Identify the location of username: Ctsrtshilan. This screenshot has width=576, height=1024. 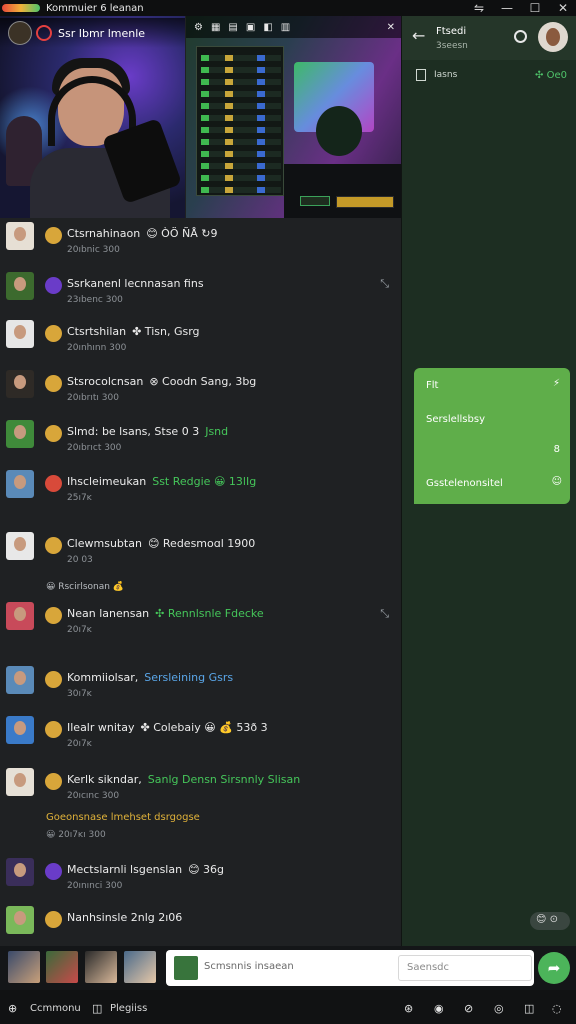
(96, 331).